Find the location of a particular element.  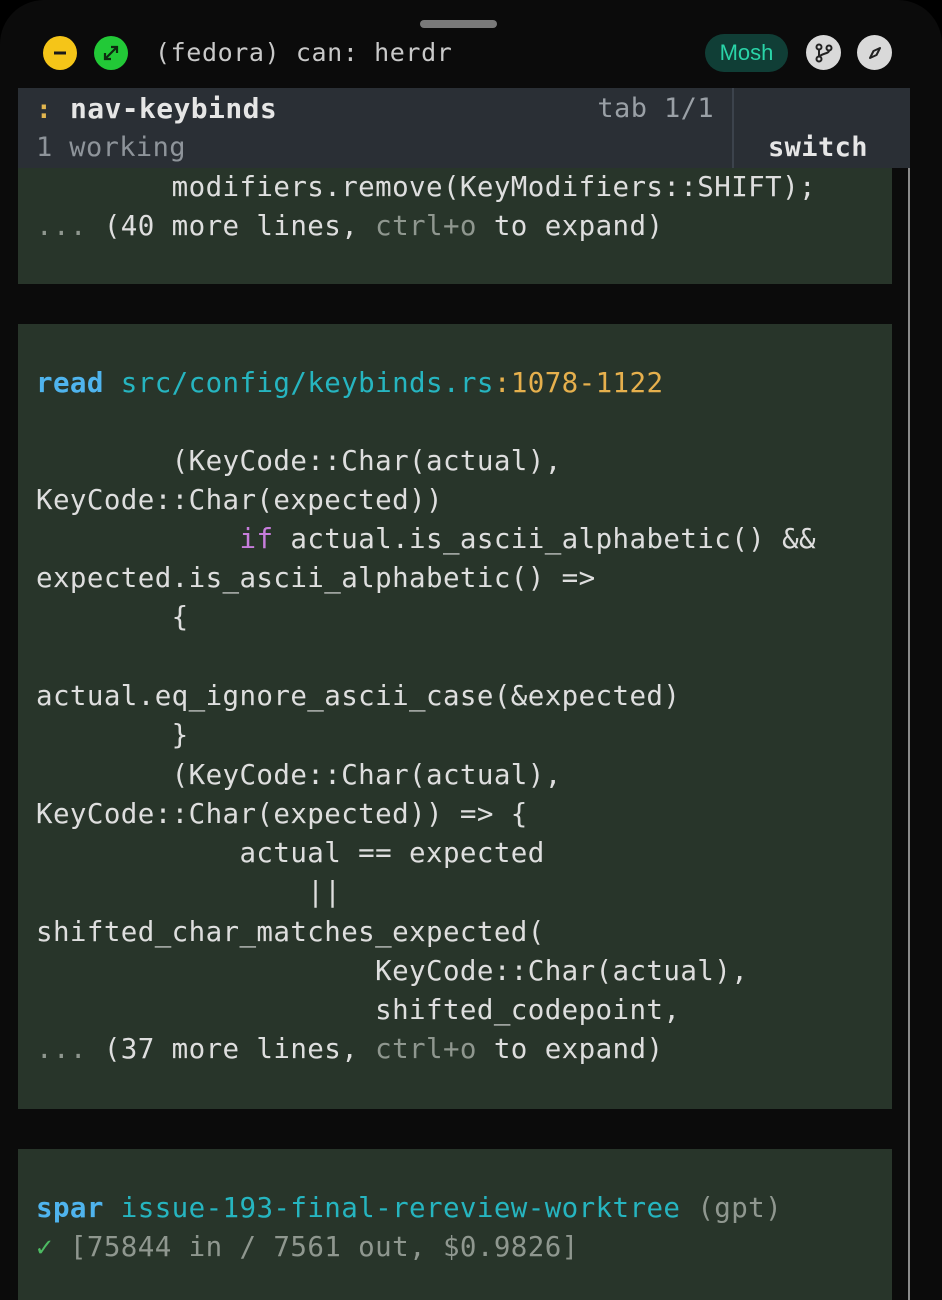

line-range: 1078-1122 is located at coordinates (587, 383).